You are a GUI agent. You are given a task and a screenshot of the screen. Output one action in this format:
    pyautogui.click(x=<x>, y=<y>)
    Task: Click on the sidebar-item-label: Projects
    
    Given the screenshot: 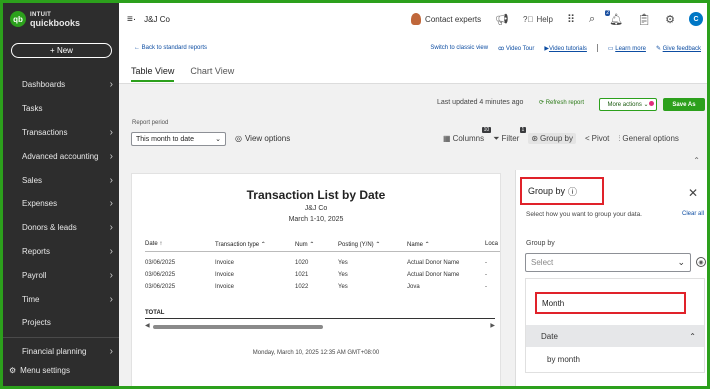 What is the action you would take?
    pyautogui.click(x=36, y=323)
    